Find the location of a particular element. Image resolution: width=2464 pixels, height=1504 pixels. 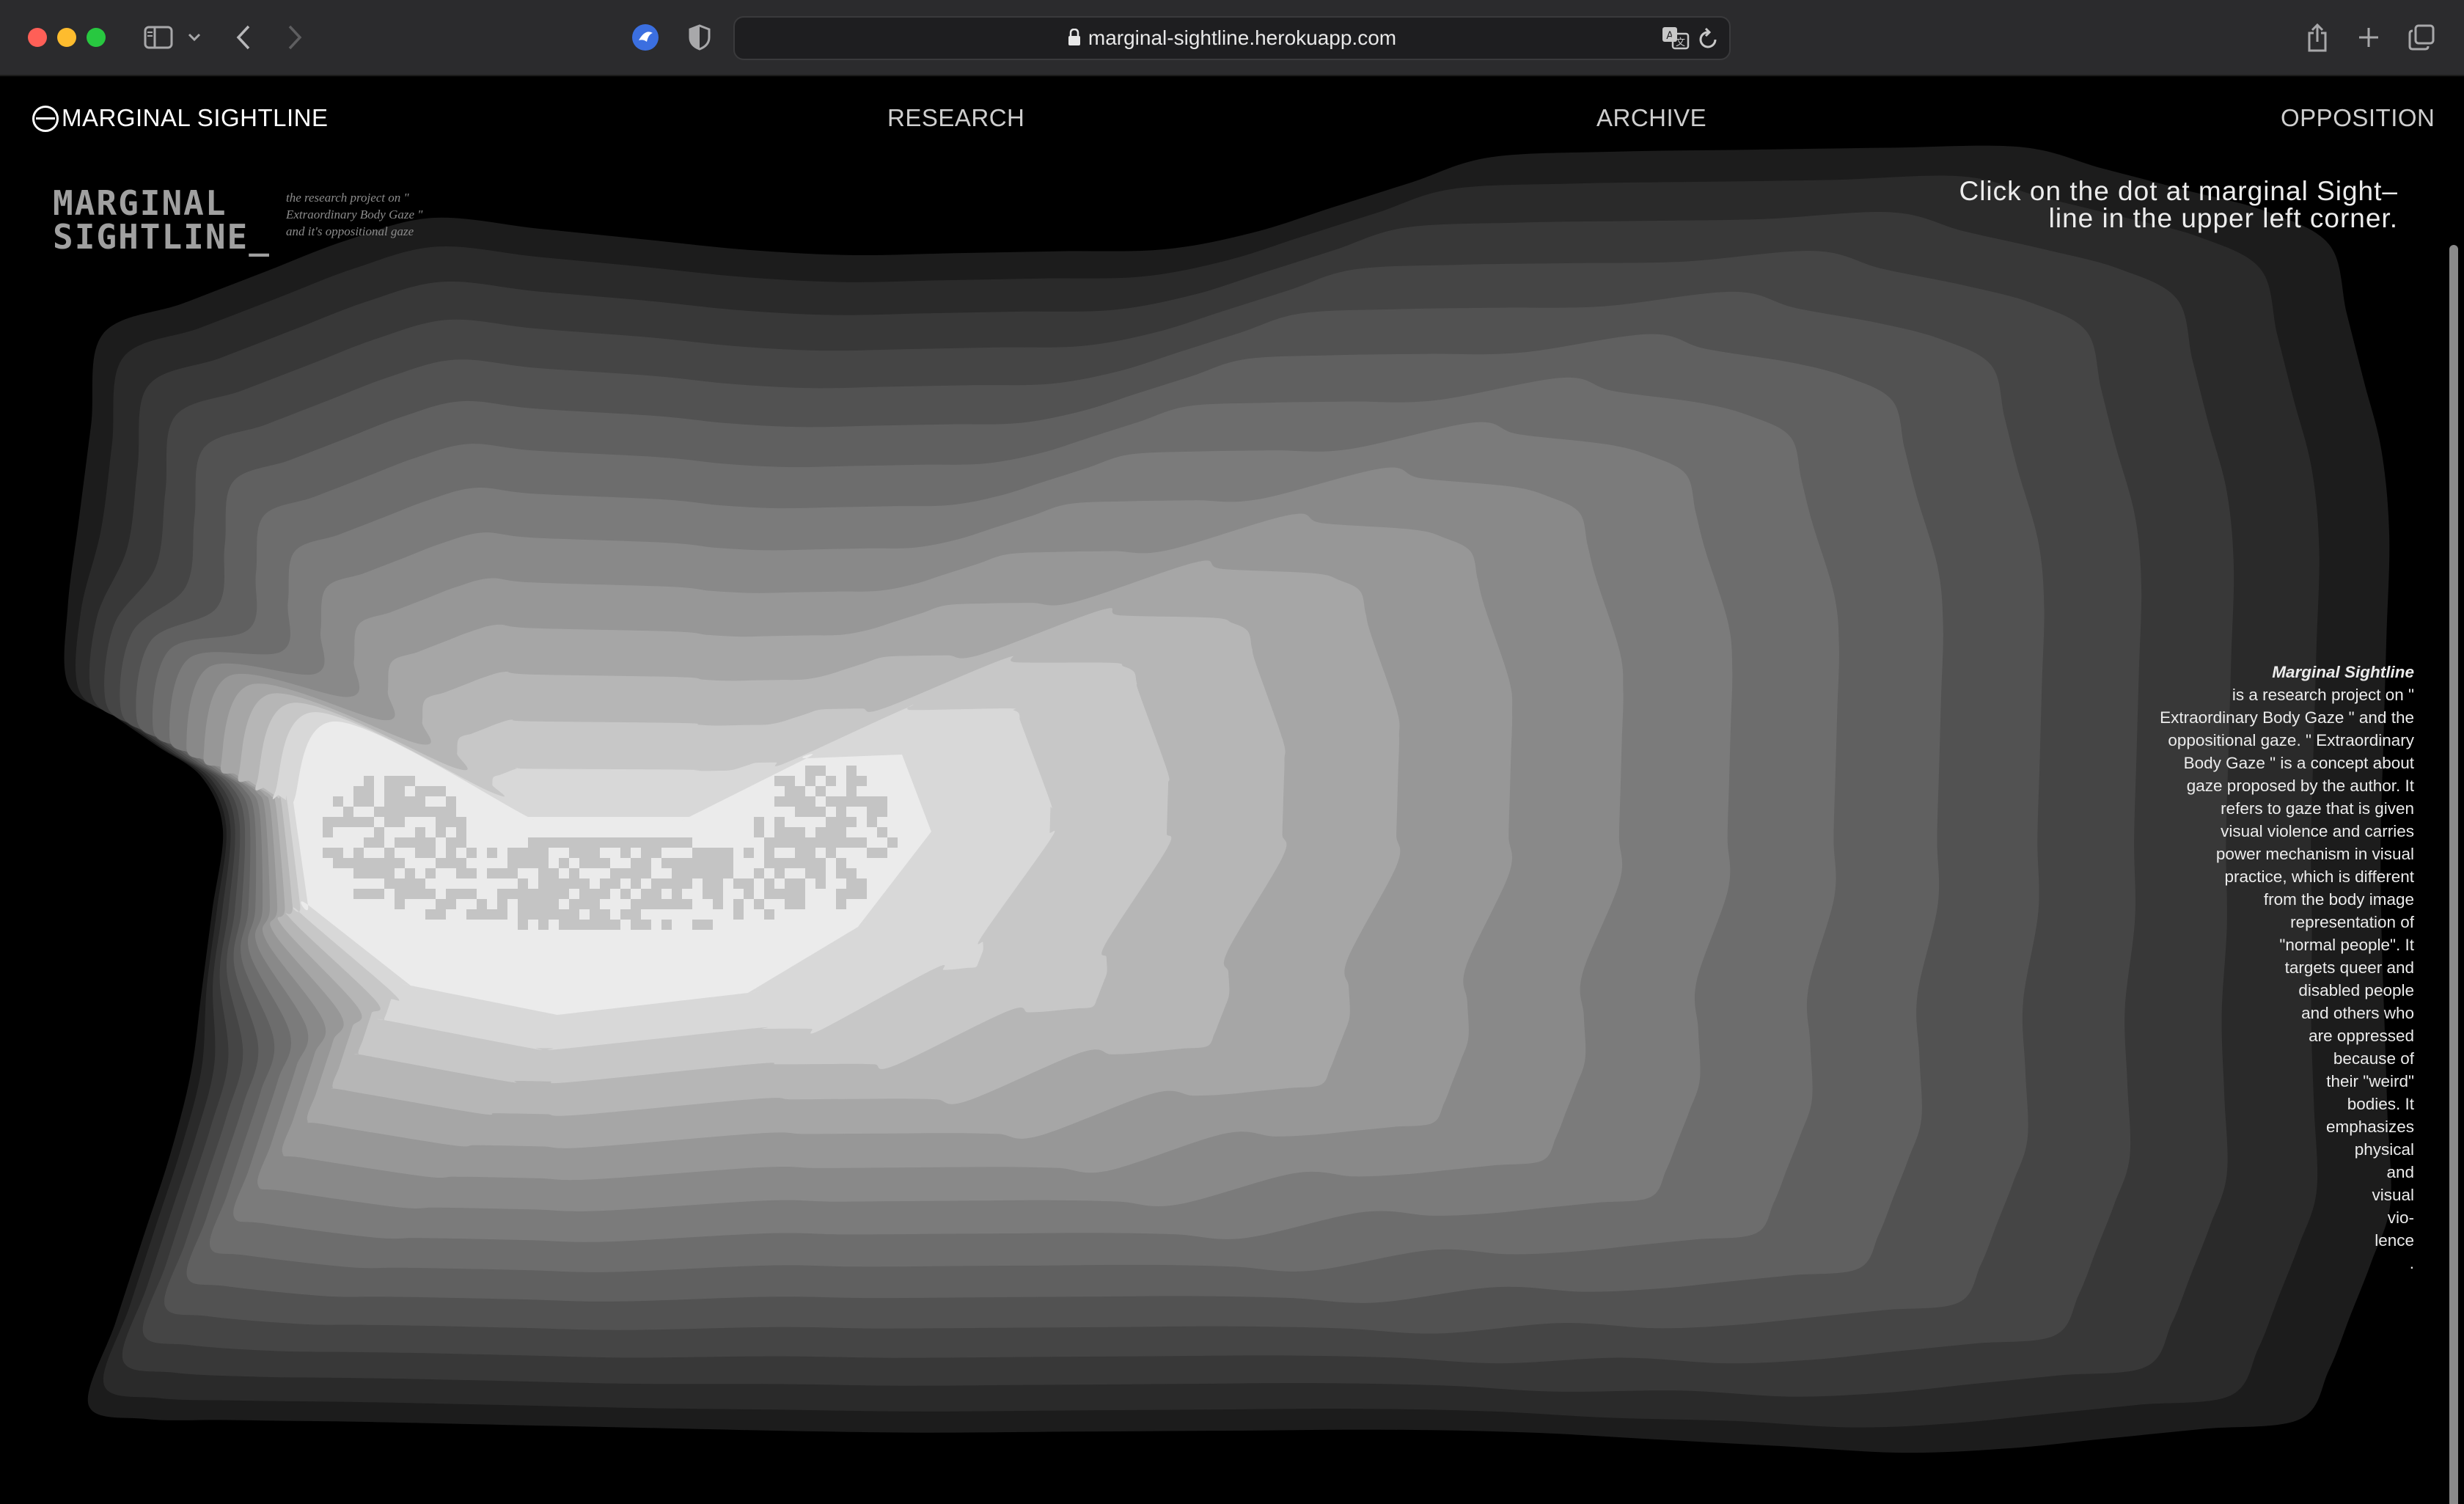

logo-subtitle-line: the research project on " is located at coordinates (347, 198).